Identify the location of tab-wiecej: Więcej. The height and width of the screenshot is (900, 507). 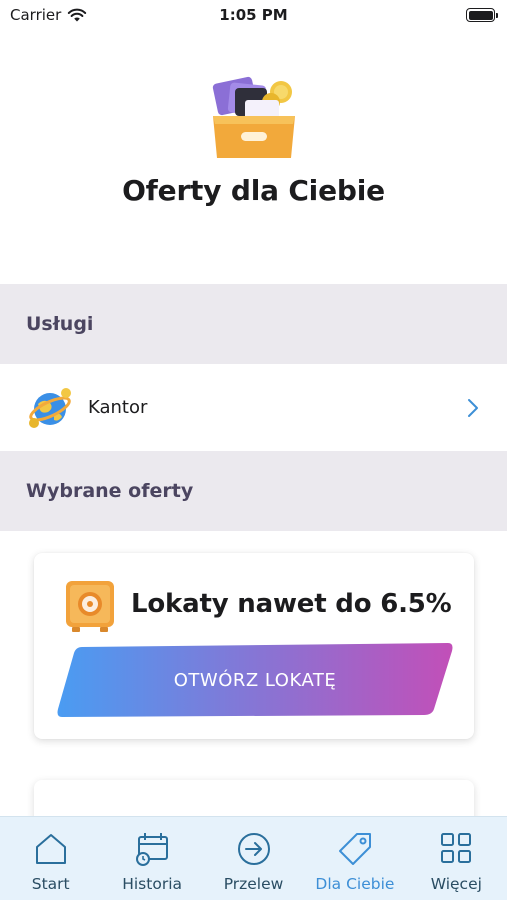
(456, 858).